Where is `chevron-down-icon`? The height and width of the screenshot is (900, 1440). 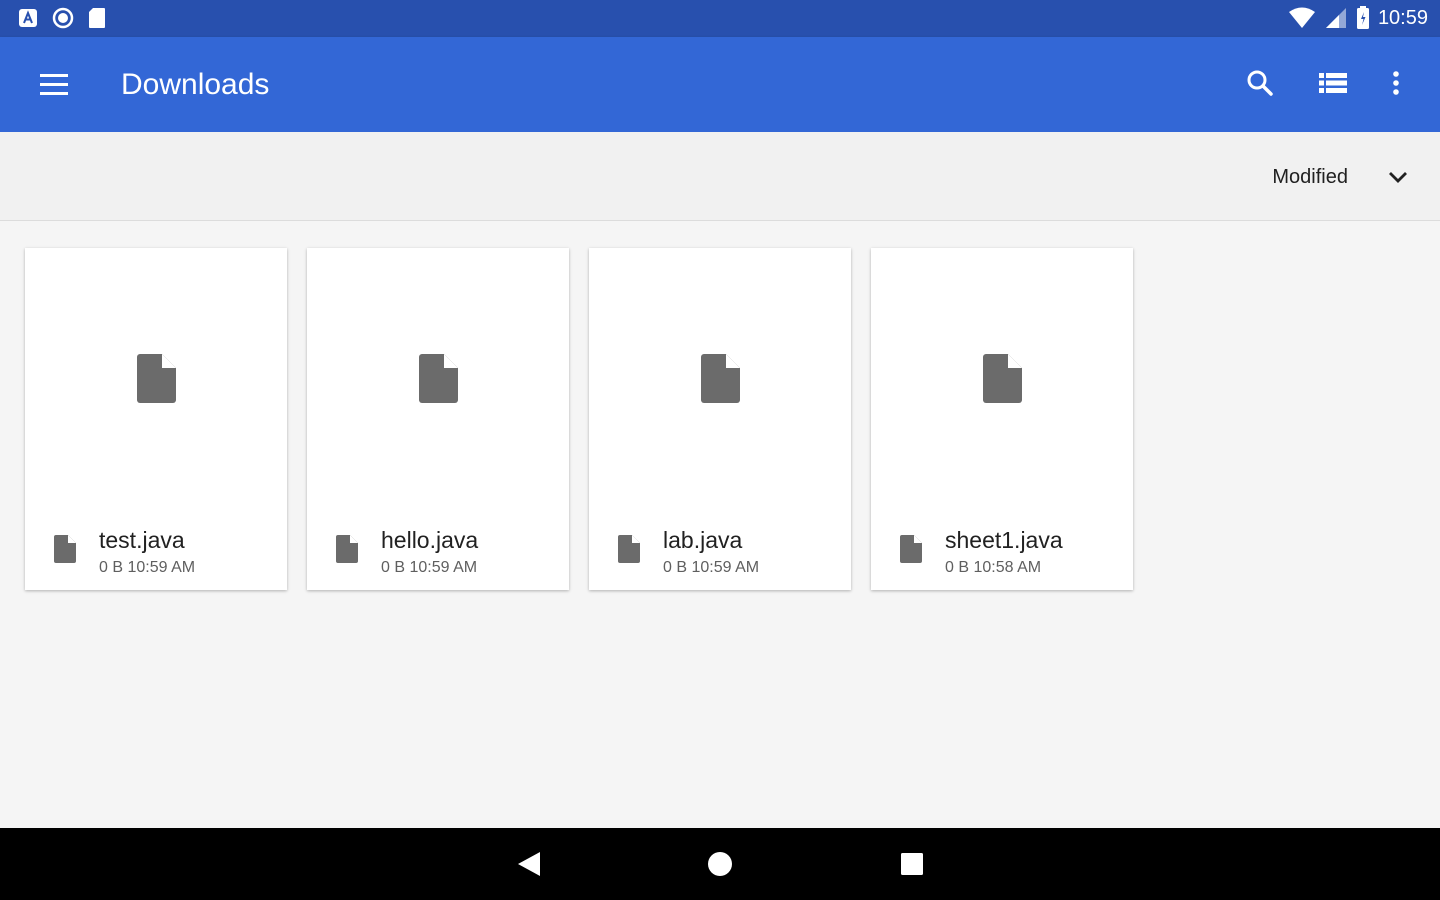 chevron-down-icon is located at coordinates (1398, 177).